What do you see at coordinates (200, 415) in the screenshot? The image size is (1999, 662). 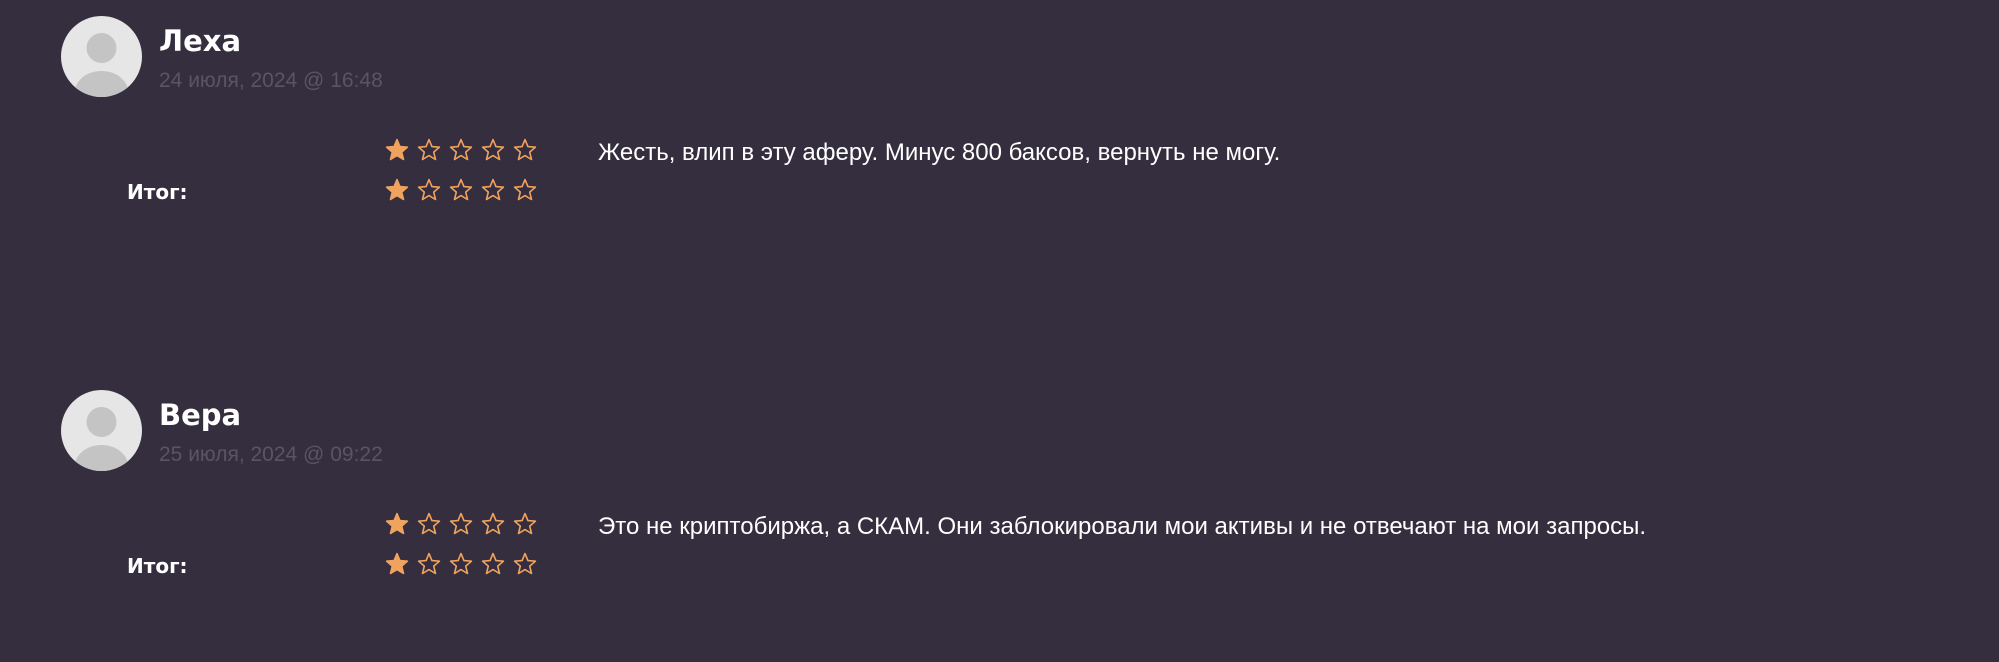 I see `review-author: Вера` at bounding box center [200, 415].